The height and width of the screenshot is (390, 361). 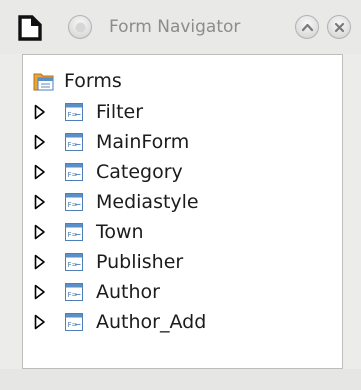 What do you see at coordinates (151, 322) in the screenshot?
I see `tree-item-label: Author_Add` at bounding box center [151, 322].